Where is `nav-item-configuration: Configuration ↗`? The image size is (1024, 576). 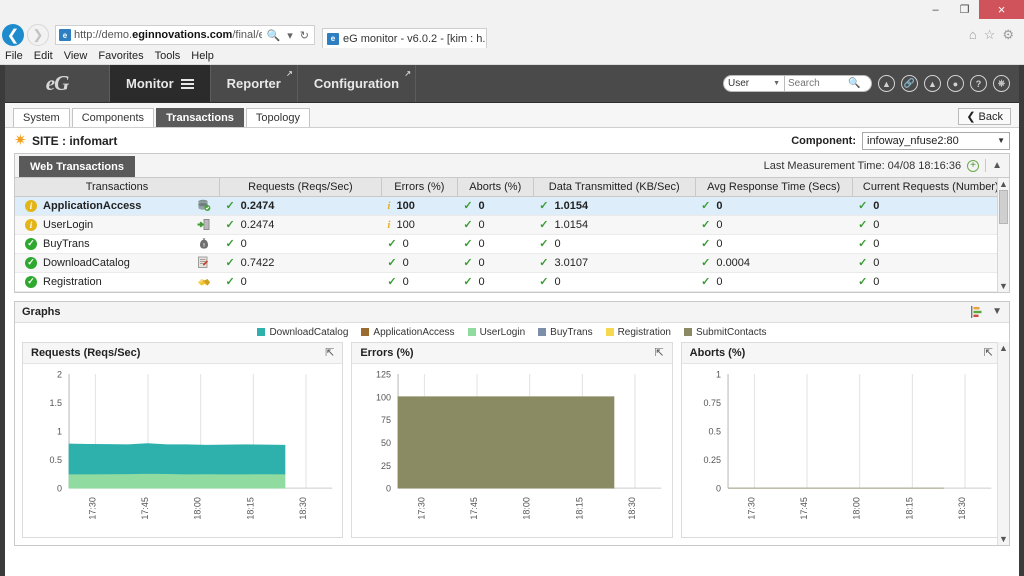 nav-item-configuration: Configuration ↗ is located at coordinates (357, 83).